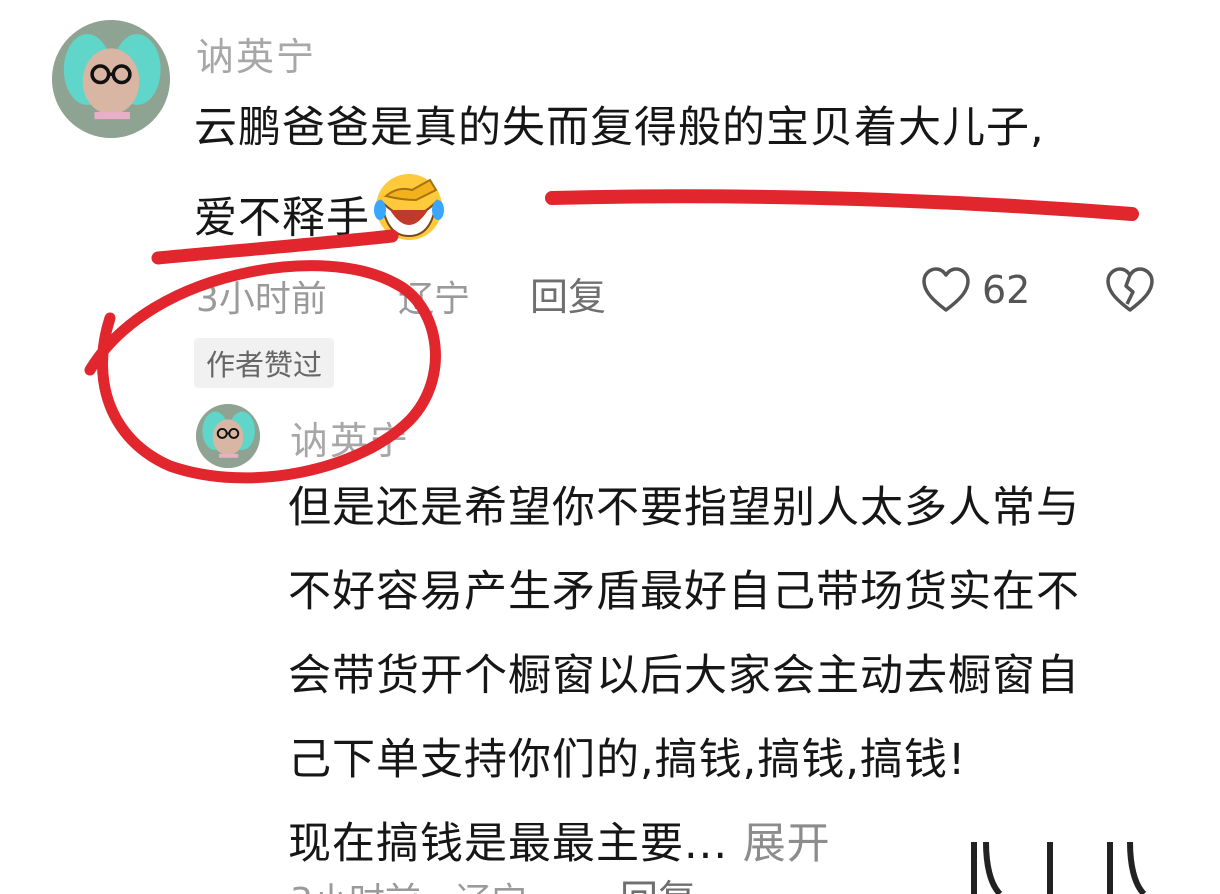 This screenshot has height=894, width=1220. What do you see at coordinates (1006, 290) in the screenshot?
I see `like-count: 62` at bounding box center [1006, 290].